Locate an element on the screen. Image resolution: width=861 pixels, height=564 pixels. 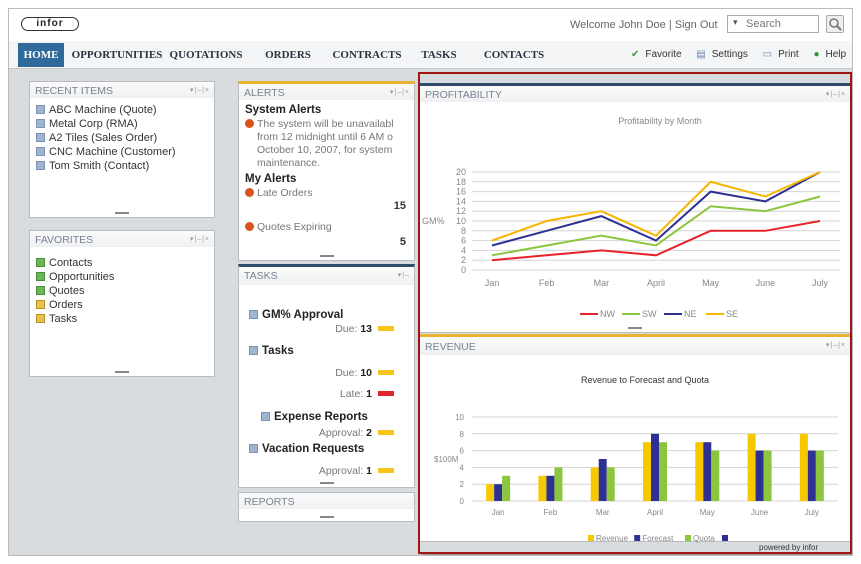
tasks-icon is located at coordinates (40, 318).